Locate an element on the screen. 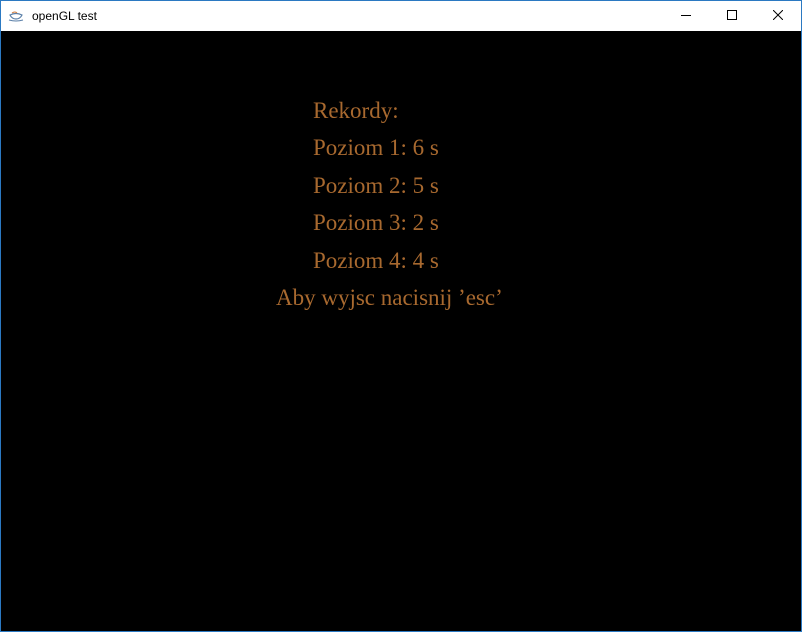 The image size is (802, 632). level-2-record: Poziom 2: 5 s is located at coordinates (376, 185).